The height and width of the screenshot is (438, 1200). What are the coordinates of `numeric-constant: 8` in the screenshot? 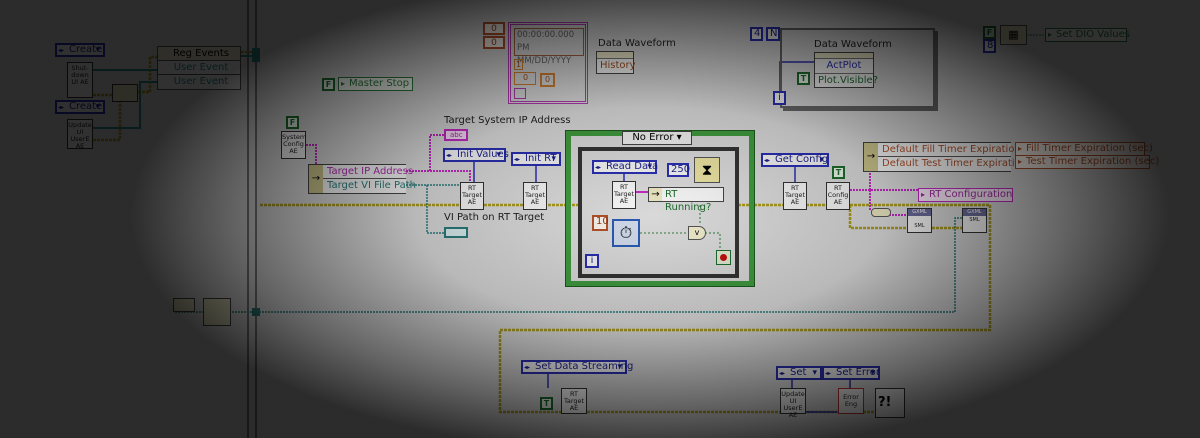 It's located at (989, 46).